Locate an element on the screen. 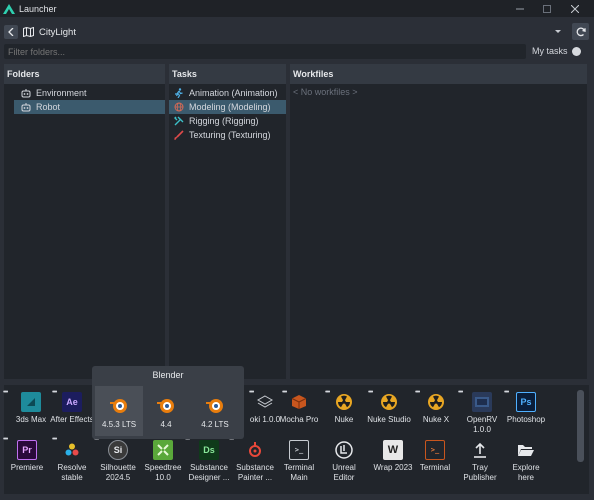 Image resolution: width=594 pixels, height=500 pixels. substance-designer-icon: Ds is located at coordinates (209, 450).